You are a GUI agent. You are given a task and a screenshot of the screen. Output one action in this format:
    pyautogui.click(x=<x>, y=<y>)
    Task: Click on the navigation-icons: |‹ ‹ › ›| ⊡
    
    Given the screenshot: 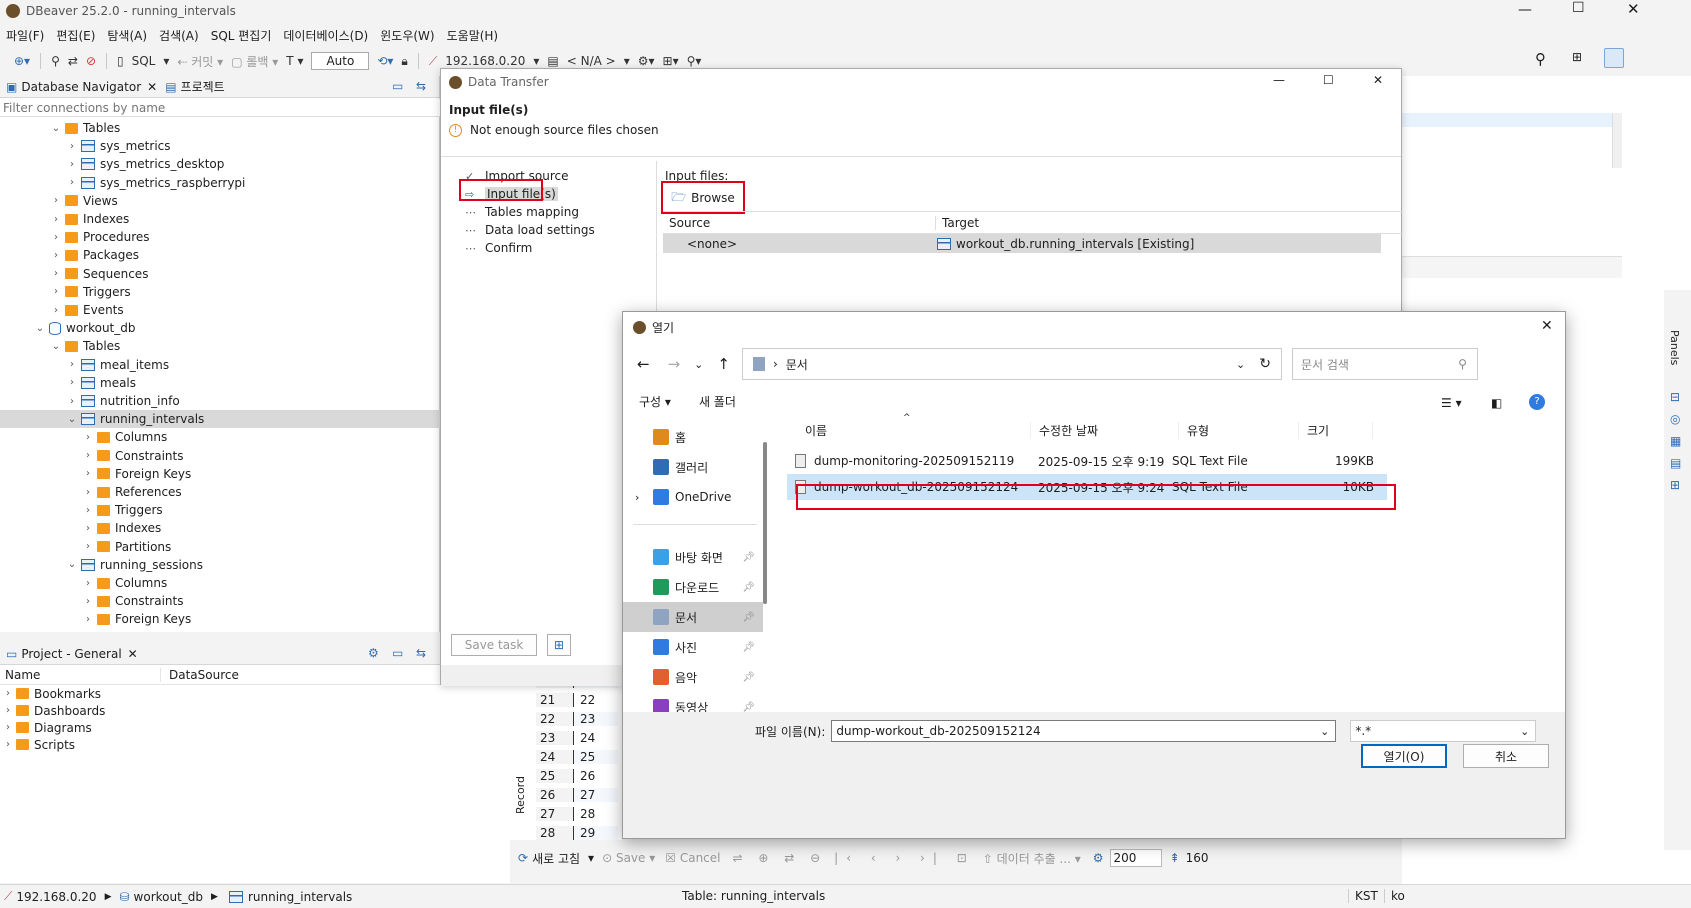 What is the action you would take?
    pyautogui.click(x=904, y=858)
    